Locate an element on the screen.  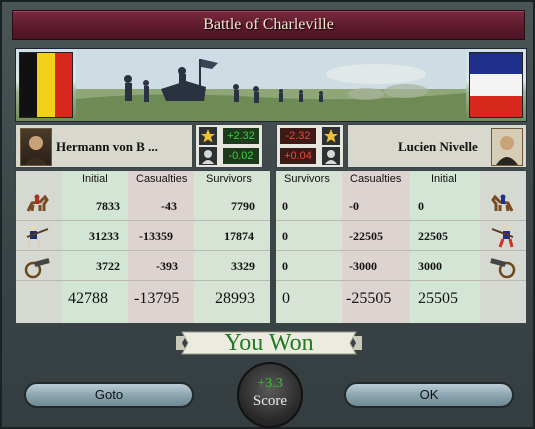
right-inf-casualties: -22505 is located at coordinates (366, 236).